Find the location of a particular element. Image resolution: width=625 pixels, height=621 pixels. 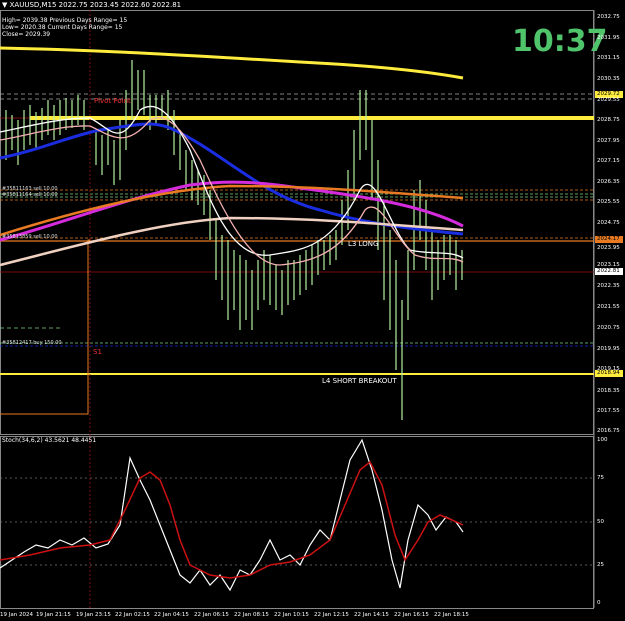

time-tick: 22 Jan 14:15 is located at coordinates (371, 615).